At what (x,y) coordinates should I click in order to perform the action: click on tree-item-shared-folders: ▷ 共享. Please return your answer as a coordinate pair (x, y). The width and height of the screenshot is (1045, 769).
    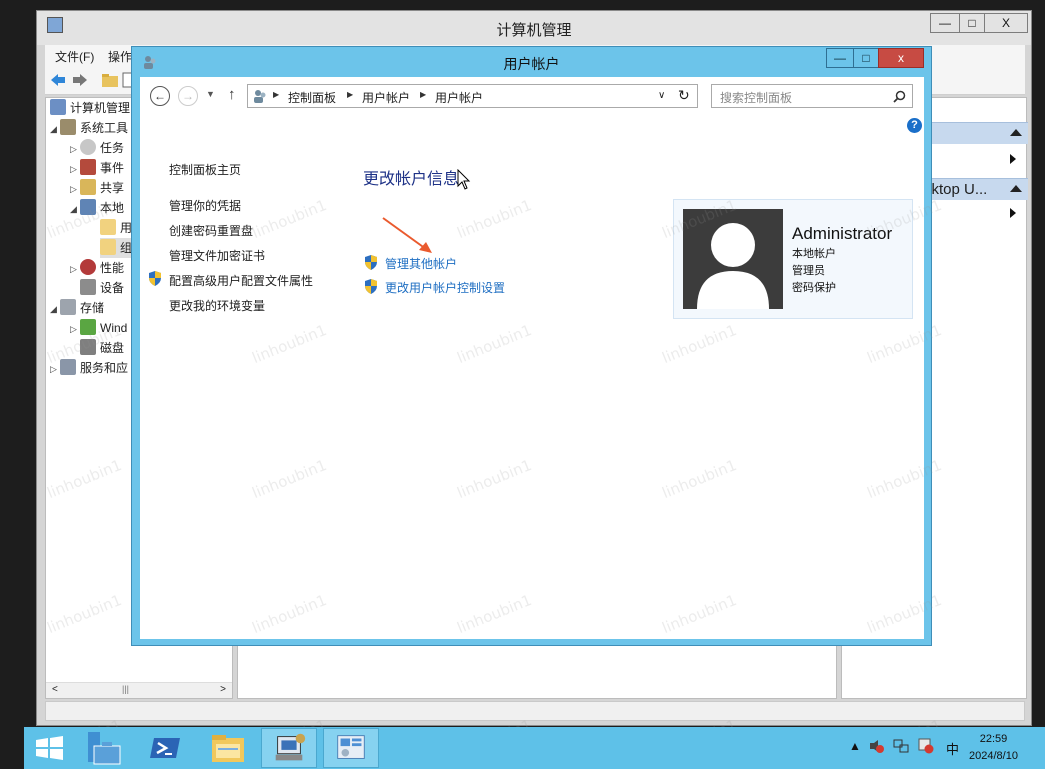
    Looking at the image, I should click on (97, 188).